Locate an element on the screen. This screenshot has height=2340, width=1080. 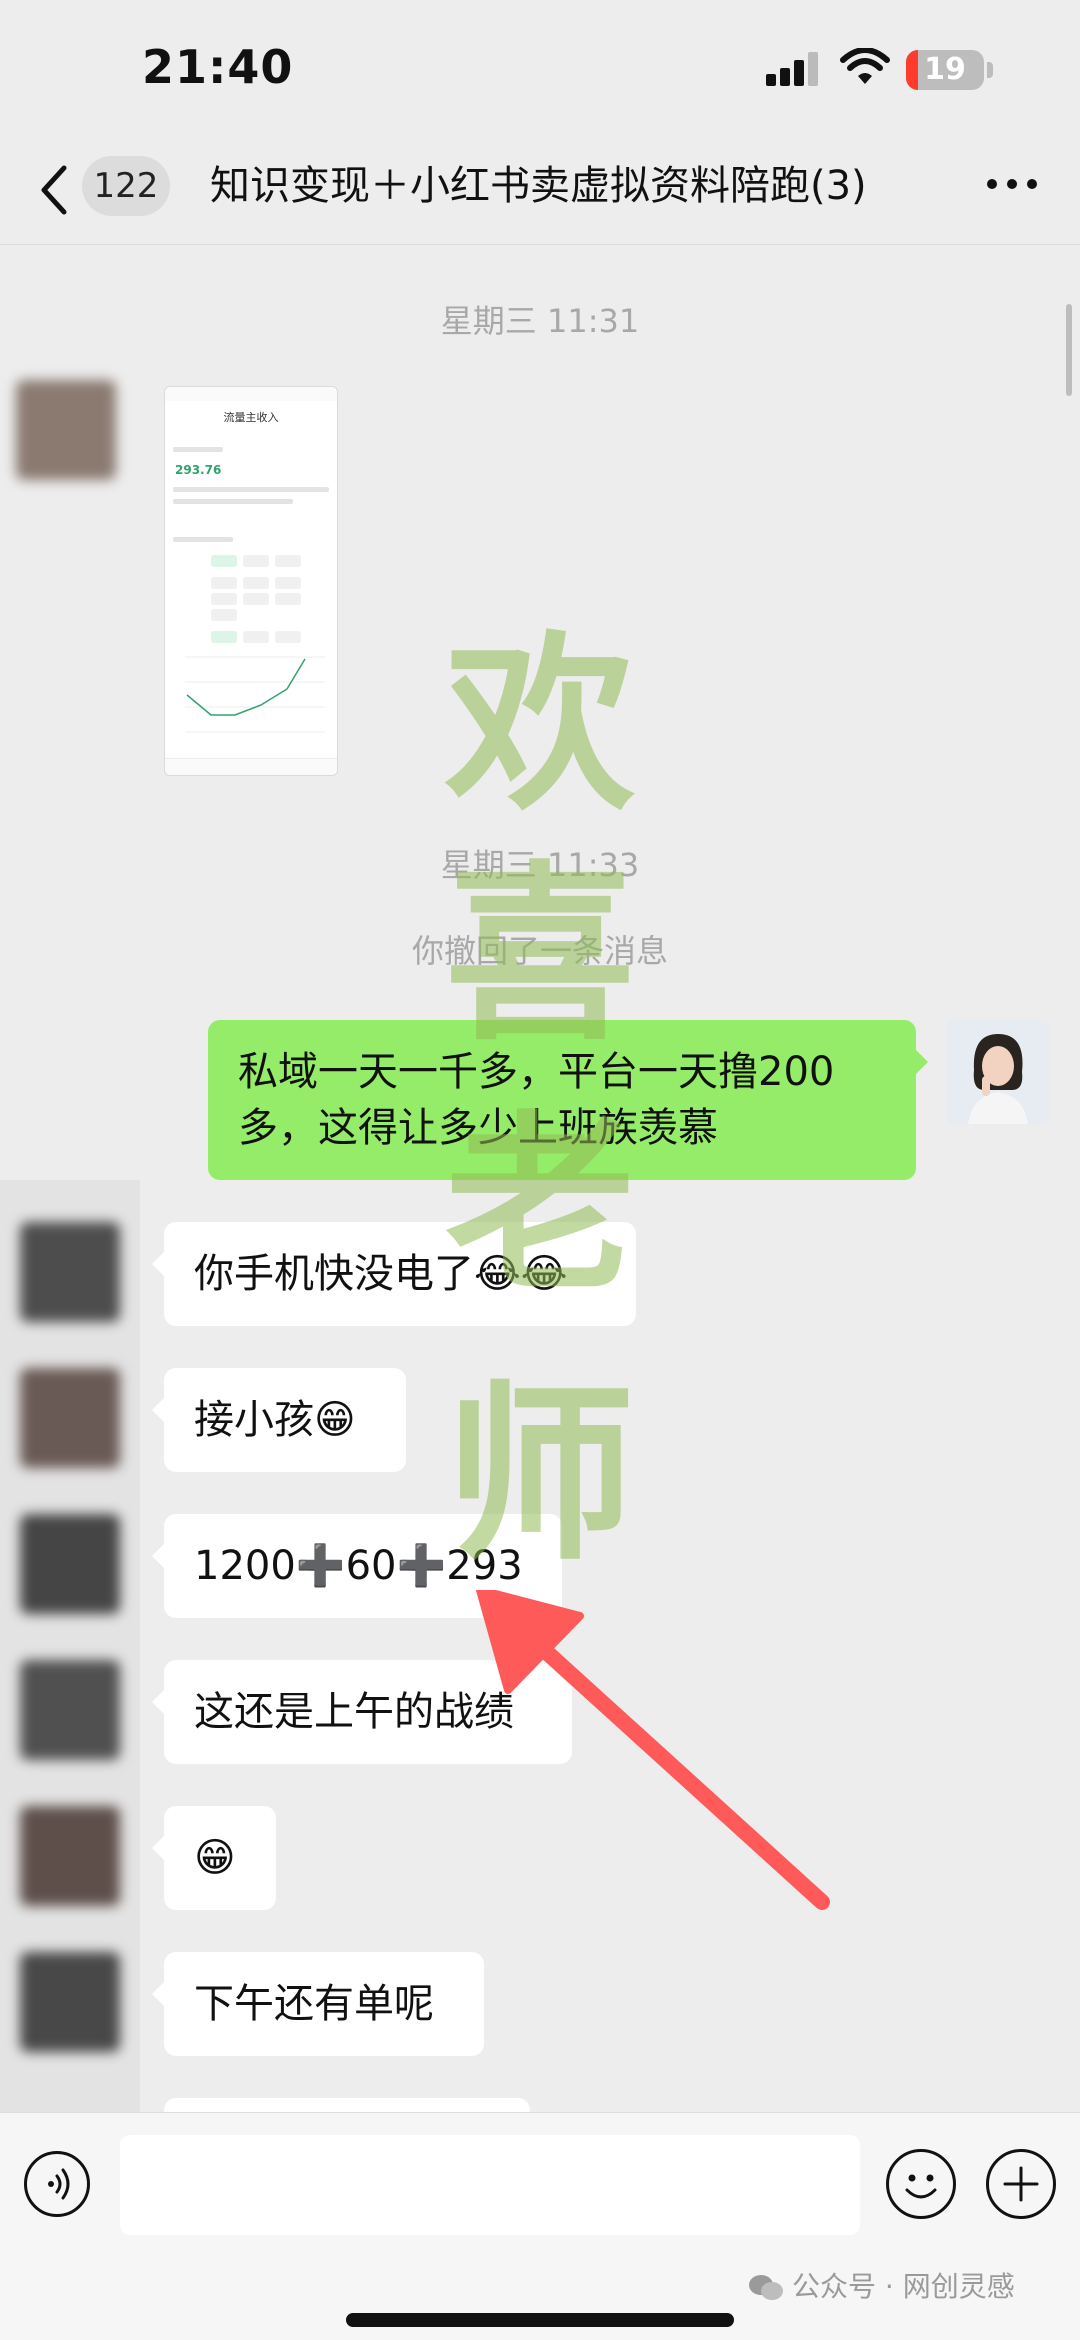
chat-message-bubble: 接小孩😁 is located at coordinates (279, 1420).